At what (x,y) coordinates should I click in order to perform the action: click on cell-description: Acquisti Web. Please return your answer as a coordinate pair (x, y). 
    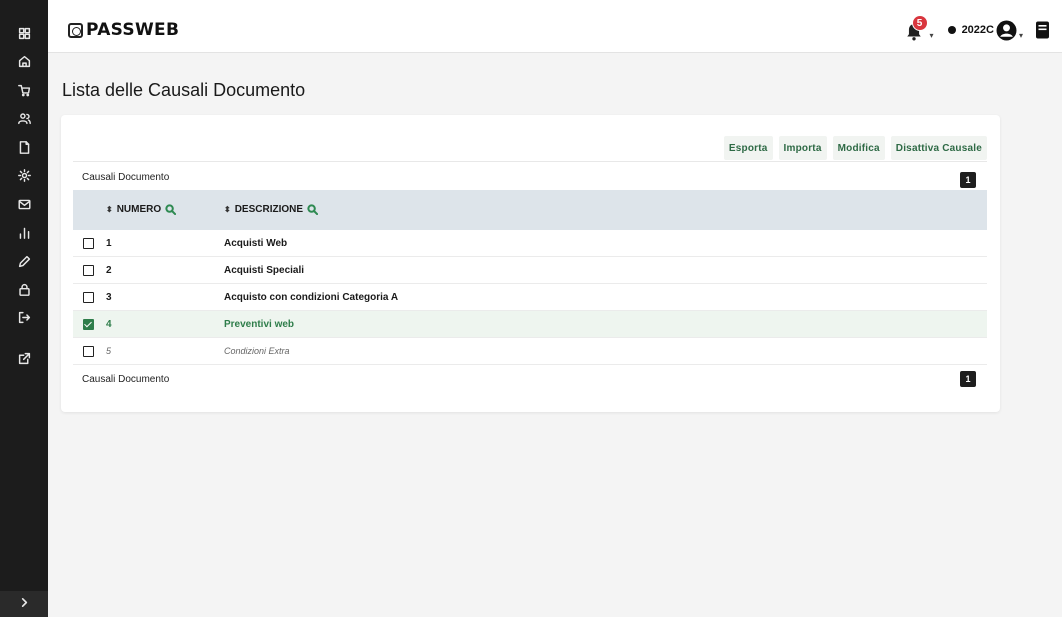
    Looking at the image, I should click on (256, 243).